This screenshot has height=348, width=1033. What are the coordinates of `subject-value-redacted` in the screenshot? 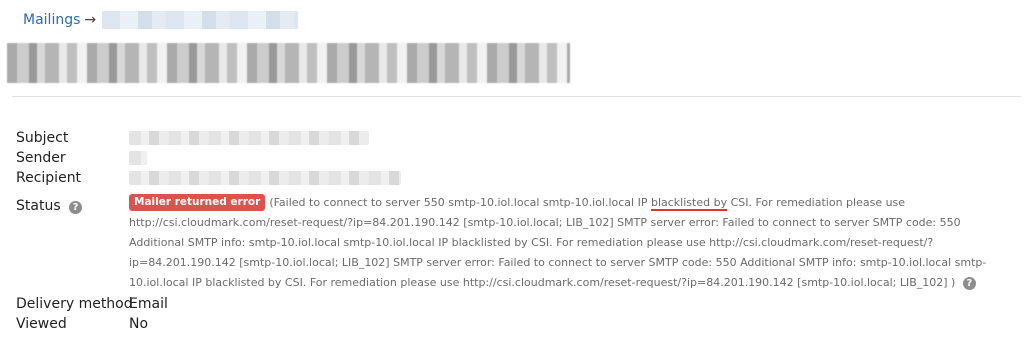 It's located at (249, 141).